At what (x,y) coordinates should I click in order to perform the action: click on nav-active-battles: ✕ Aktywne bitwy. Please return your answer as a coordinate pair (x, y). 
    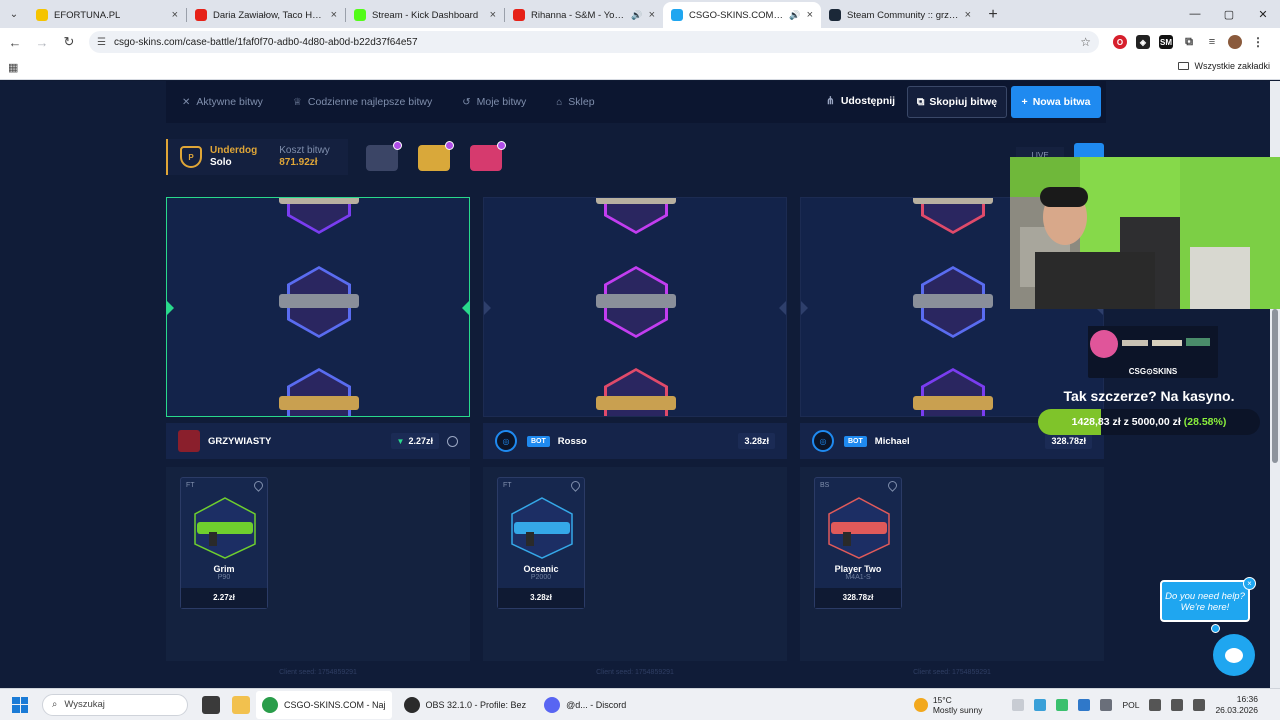
    Looking at the image, I should click on (222, 102).